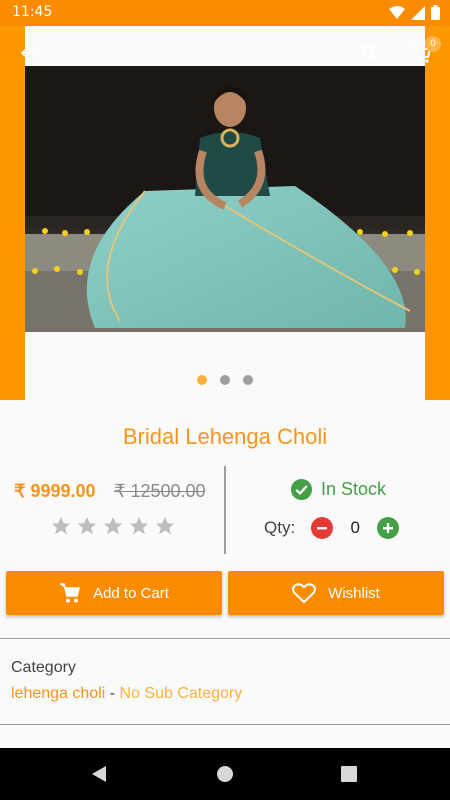 The width and height of the screenshot is (450, 800). What do you see at coordinates (58, 693) in the screenshot?
I see `category-link: lehenga choli` at bounding box center [58, 693].